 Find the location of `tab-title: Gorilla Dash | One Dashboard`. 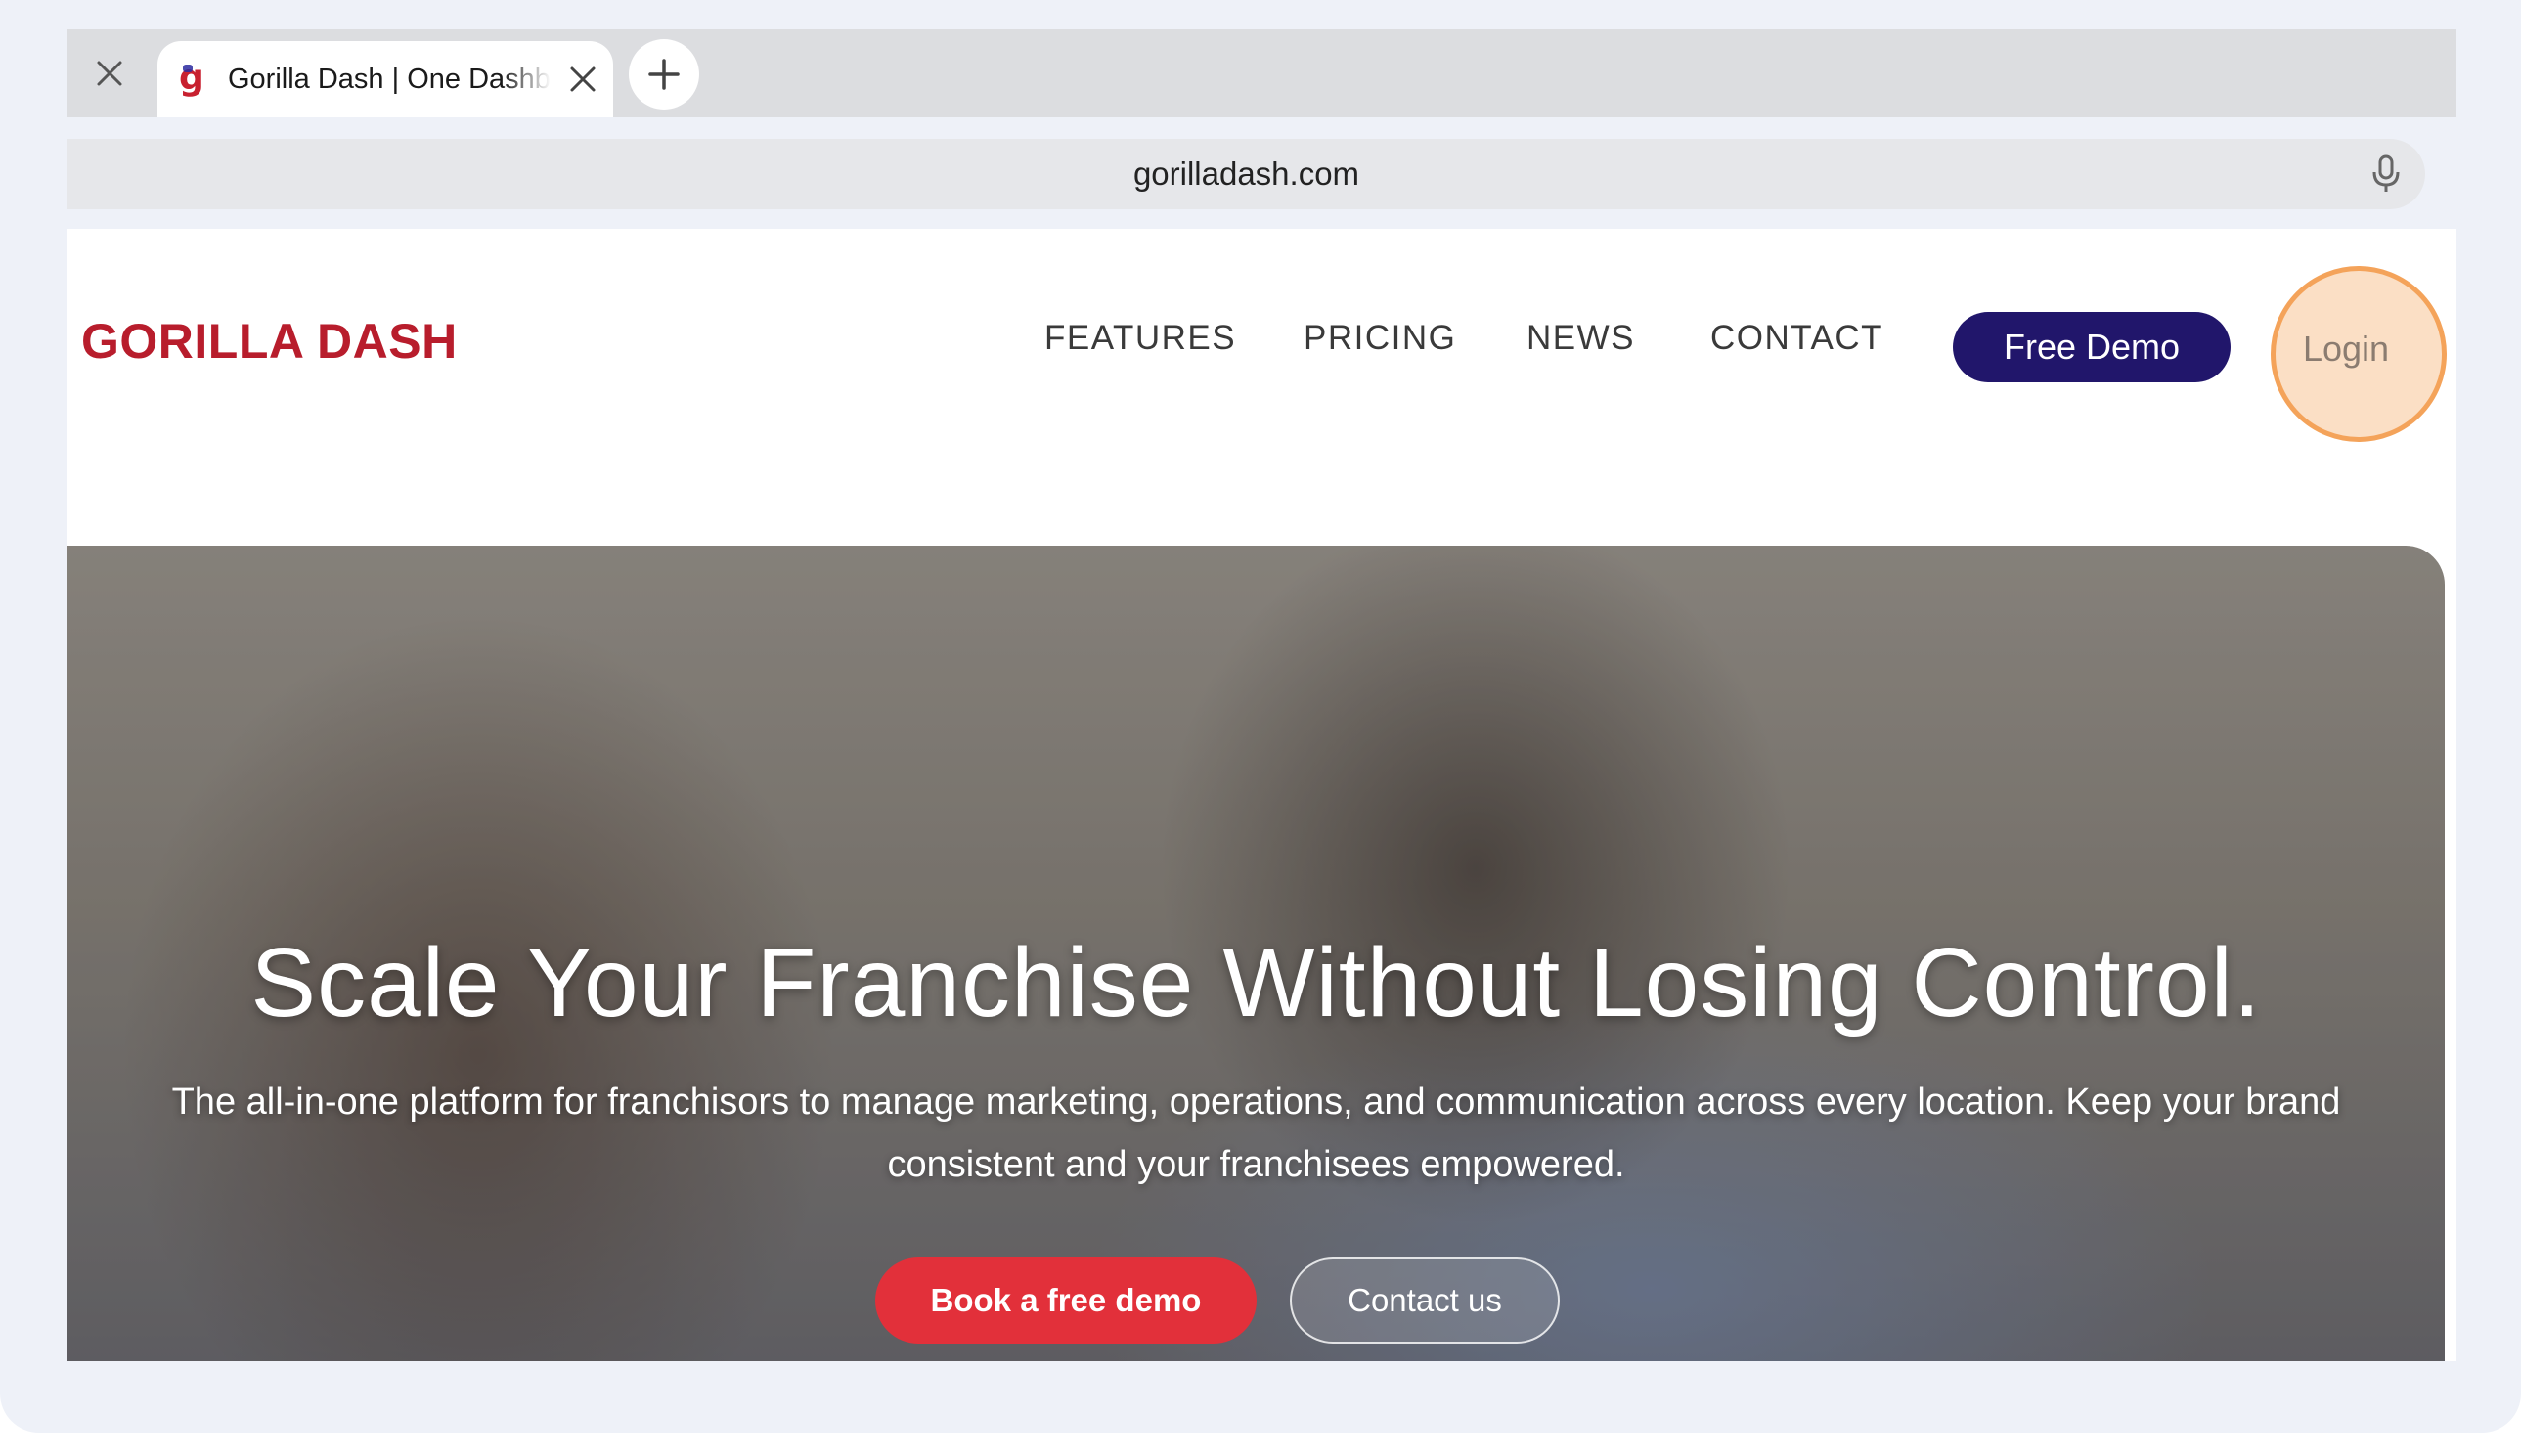

tab-title: Gorilla Dash | One Dashboard is located at coordinates (389, 79).